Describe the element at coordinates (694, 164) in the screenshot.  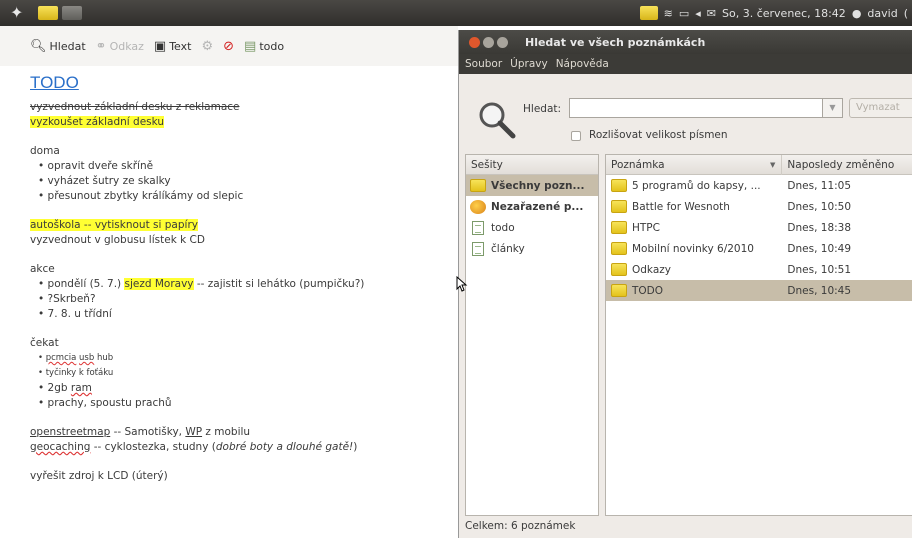
I see `column-header-note: Poznámka ▼` at that location.